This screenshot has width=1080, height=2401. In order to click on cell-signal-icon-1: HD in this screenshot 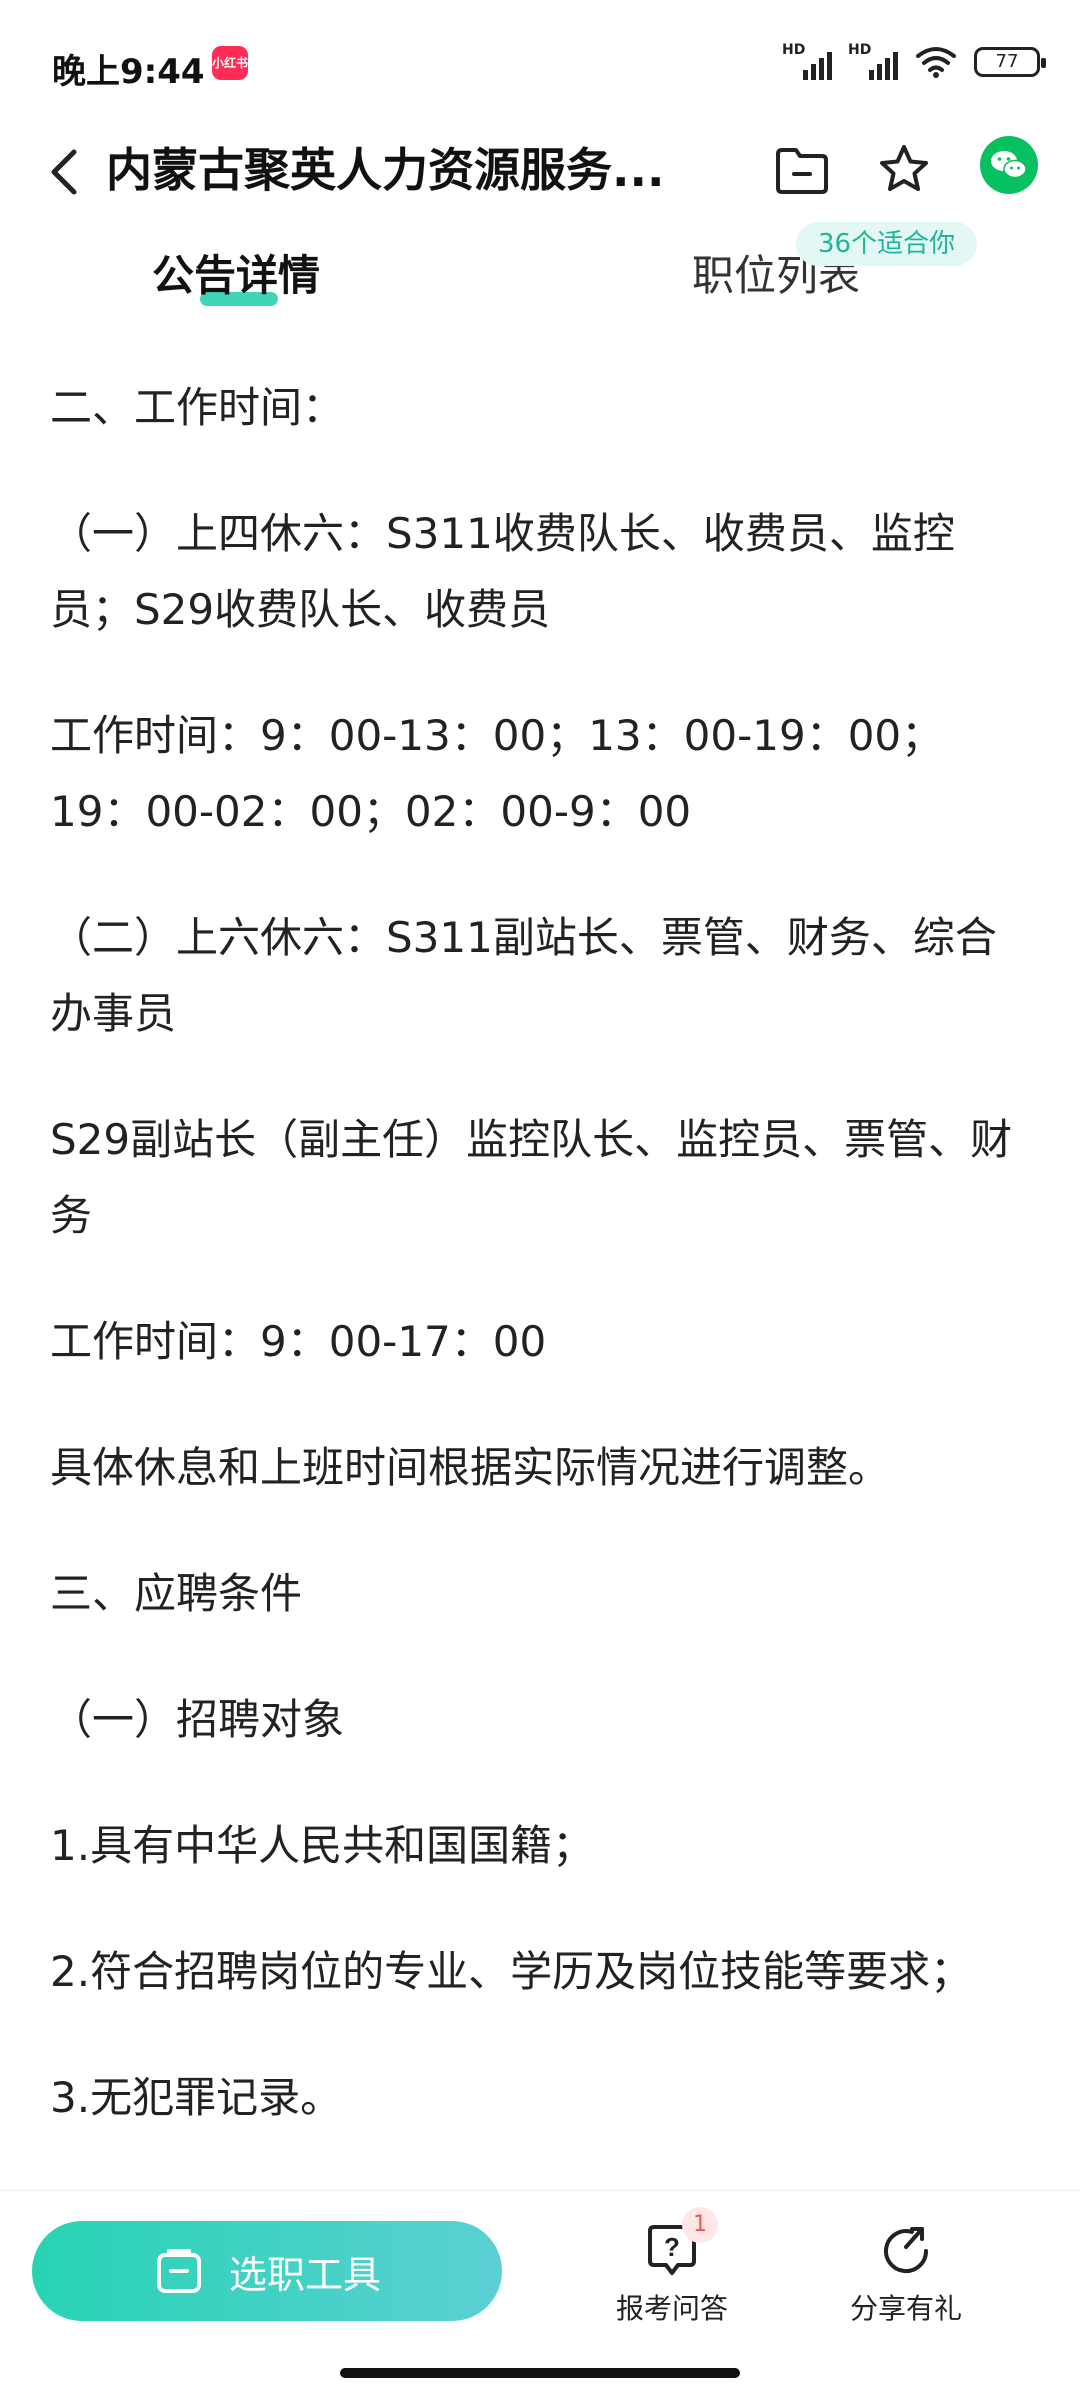, I will do `click(807, 62)`.